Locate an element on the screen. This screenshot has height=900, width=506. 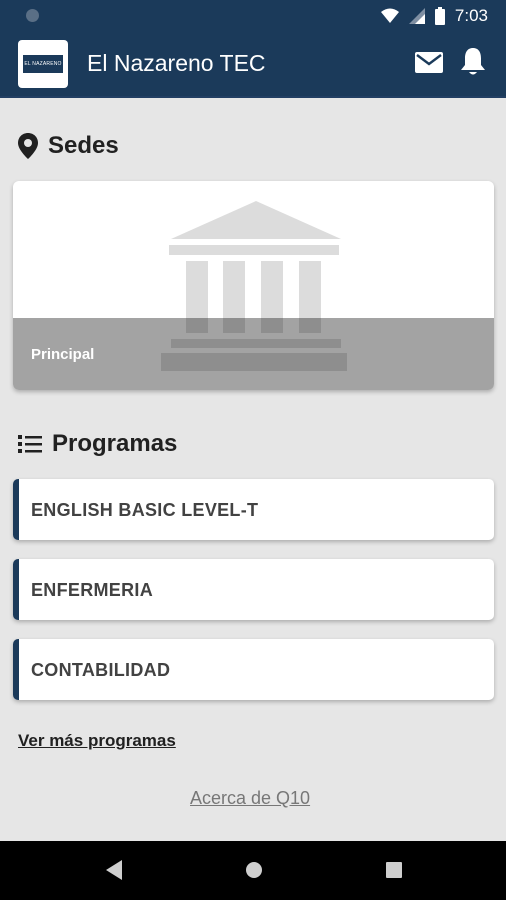
app-logo: EL NAZARENO is located at coordinates (43, 64).